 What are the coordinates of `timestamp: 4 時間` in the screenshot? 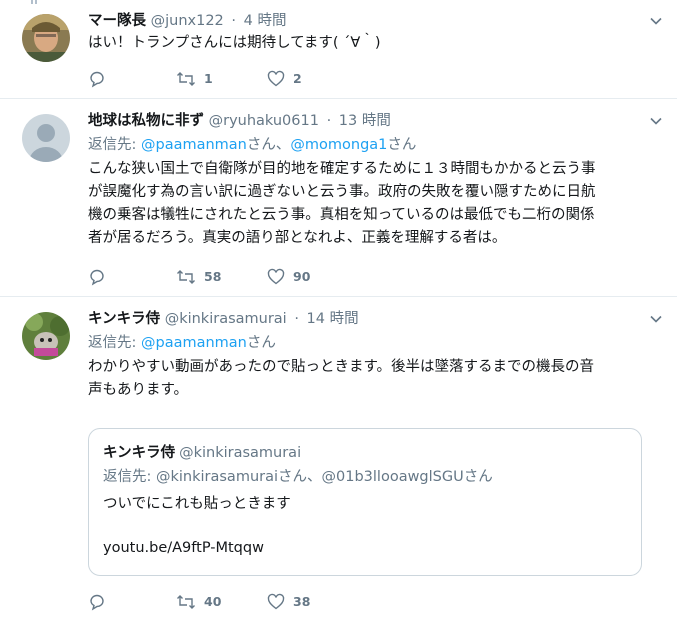 It's located at (265, 21).